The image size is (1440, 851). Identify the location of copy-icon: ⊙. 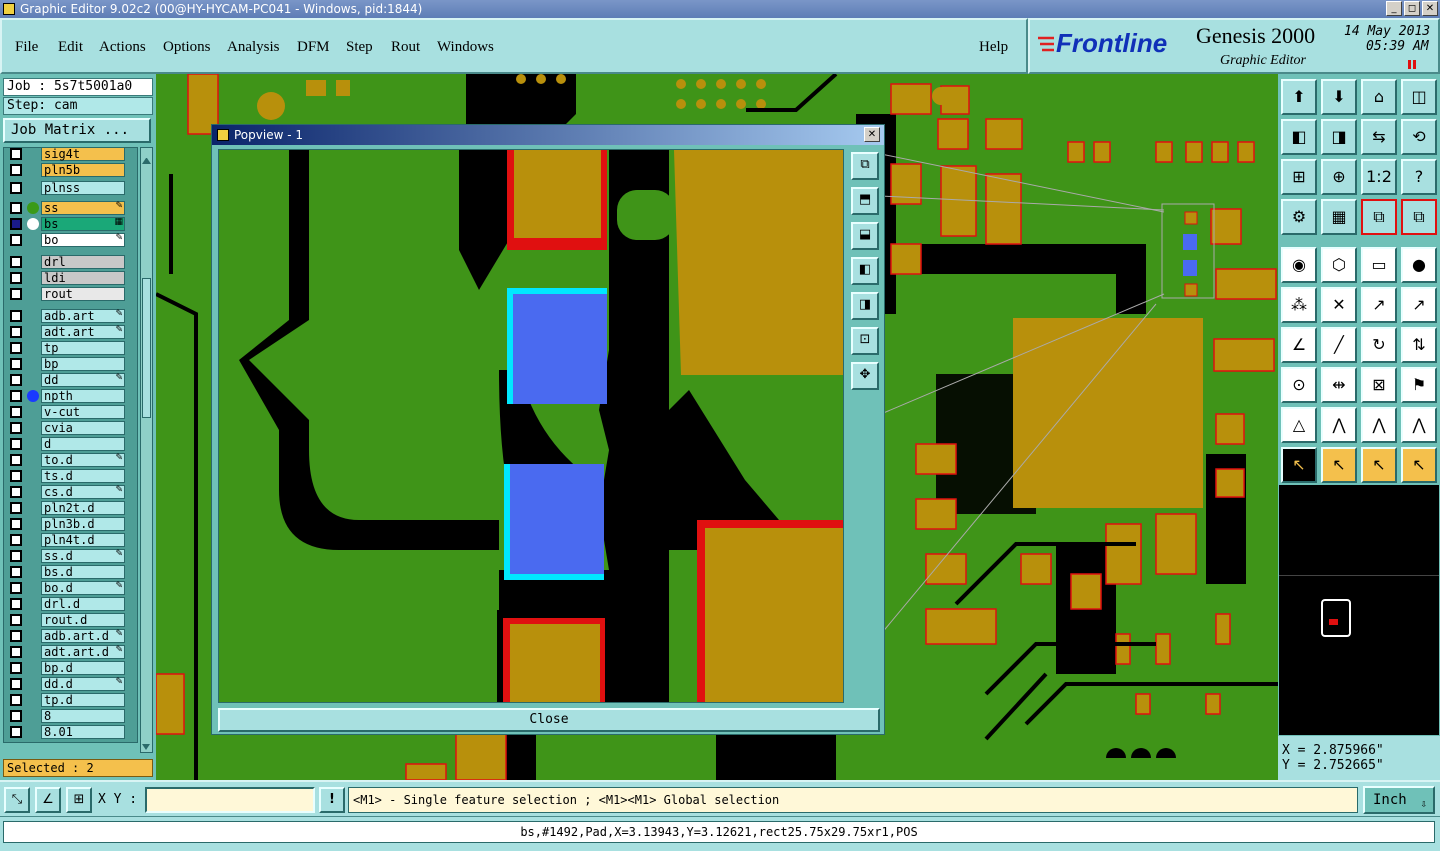
(1299, 385).